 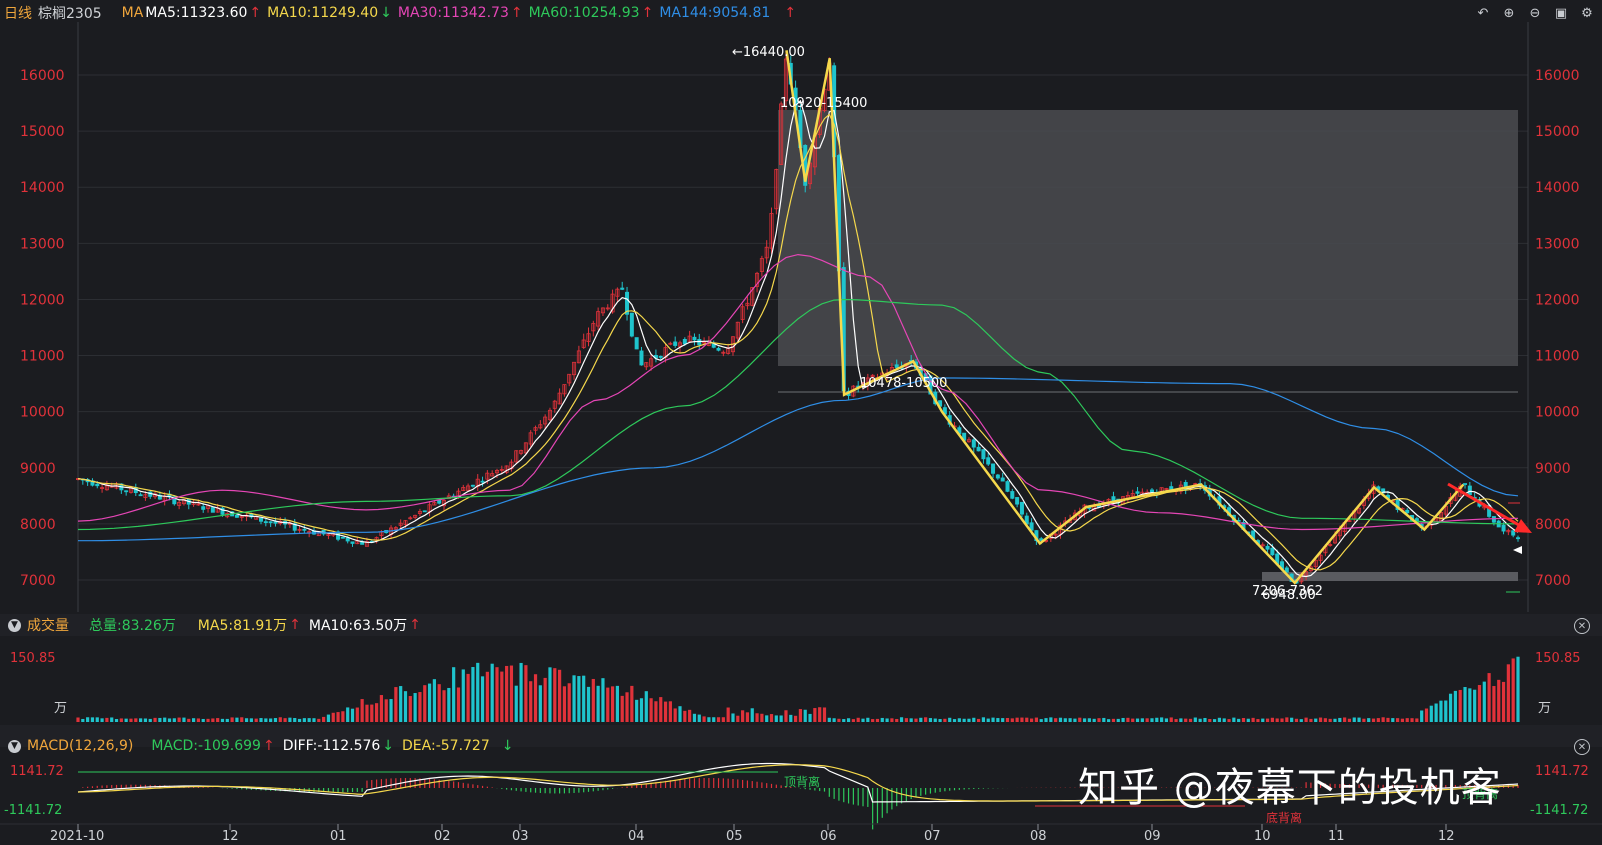 What do you see at coordinates (358, 626) in the screenshot?
I see `volume-ma10: MA10:63.50万` at bounding box center [358, 626].